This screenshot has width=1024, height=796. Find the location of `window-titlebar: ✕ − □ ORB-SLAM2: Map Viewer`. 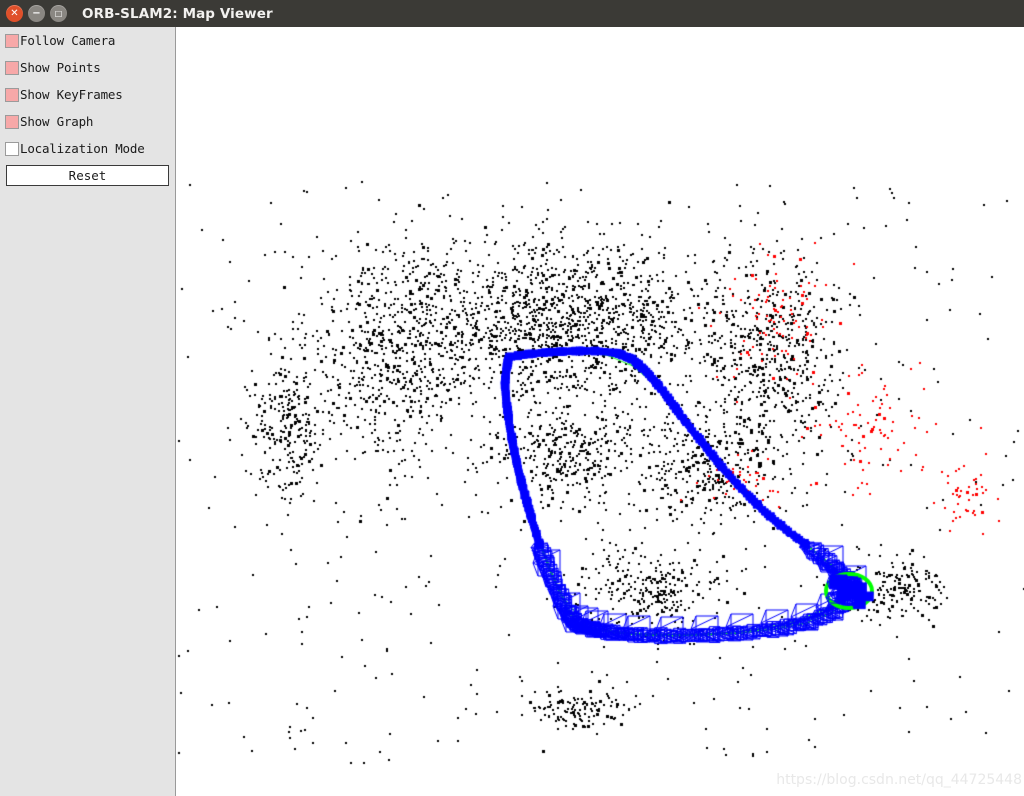

window-titlebar: ✕ − □ ORB-SLAM2: Map Viewer is located at coordinates (512, 13).